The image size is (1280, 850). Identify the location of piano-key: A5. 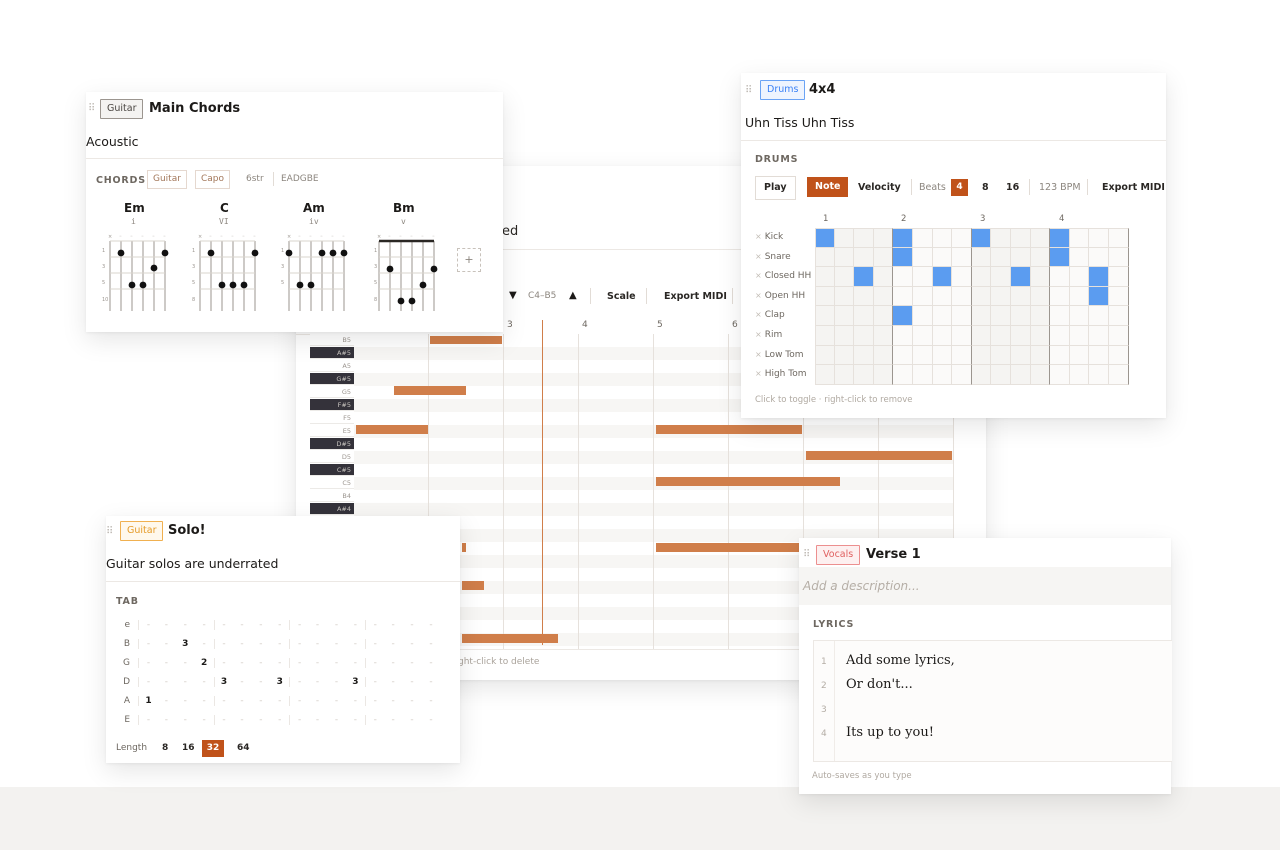
(332, 366).